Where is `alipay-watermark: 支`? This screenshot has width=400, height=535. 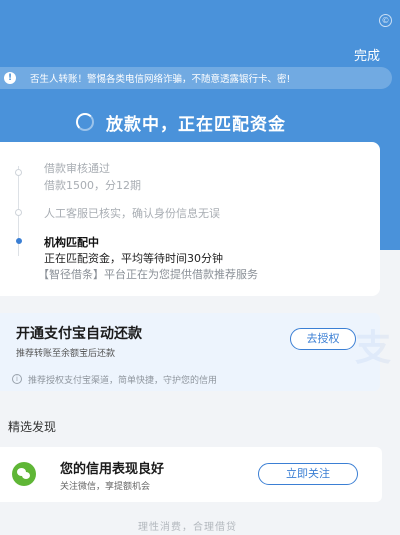 alipay-watermark: 支 is located at coordinates (373, 348).